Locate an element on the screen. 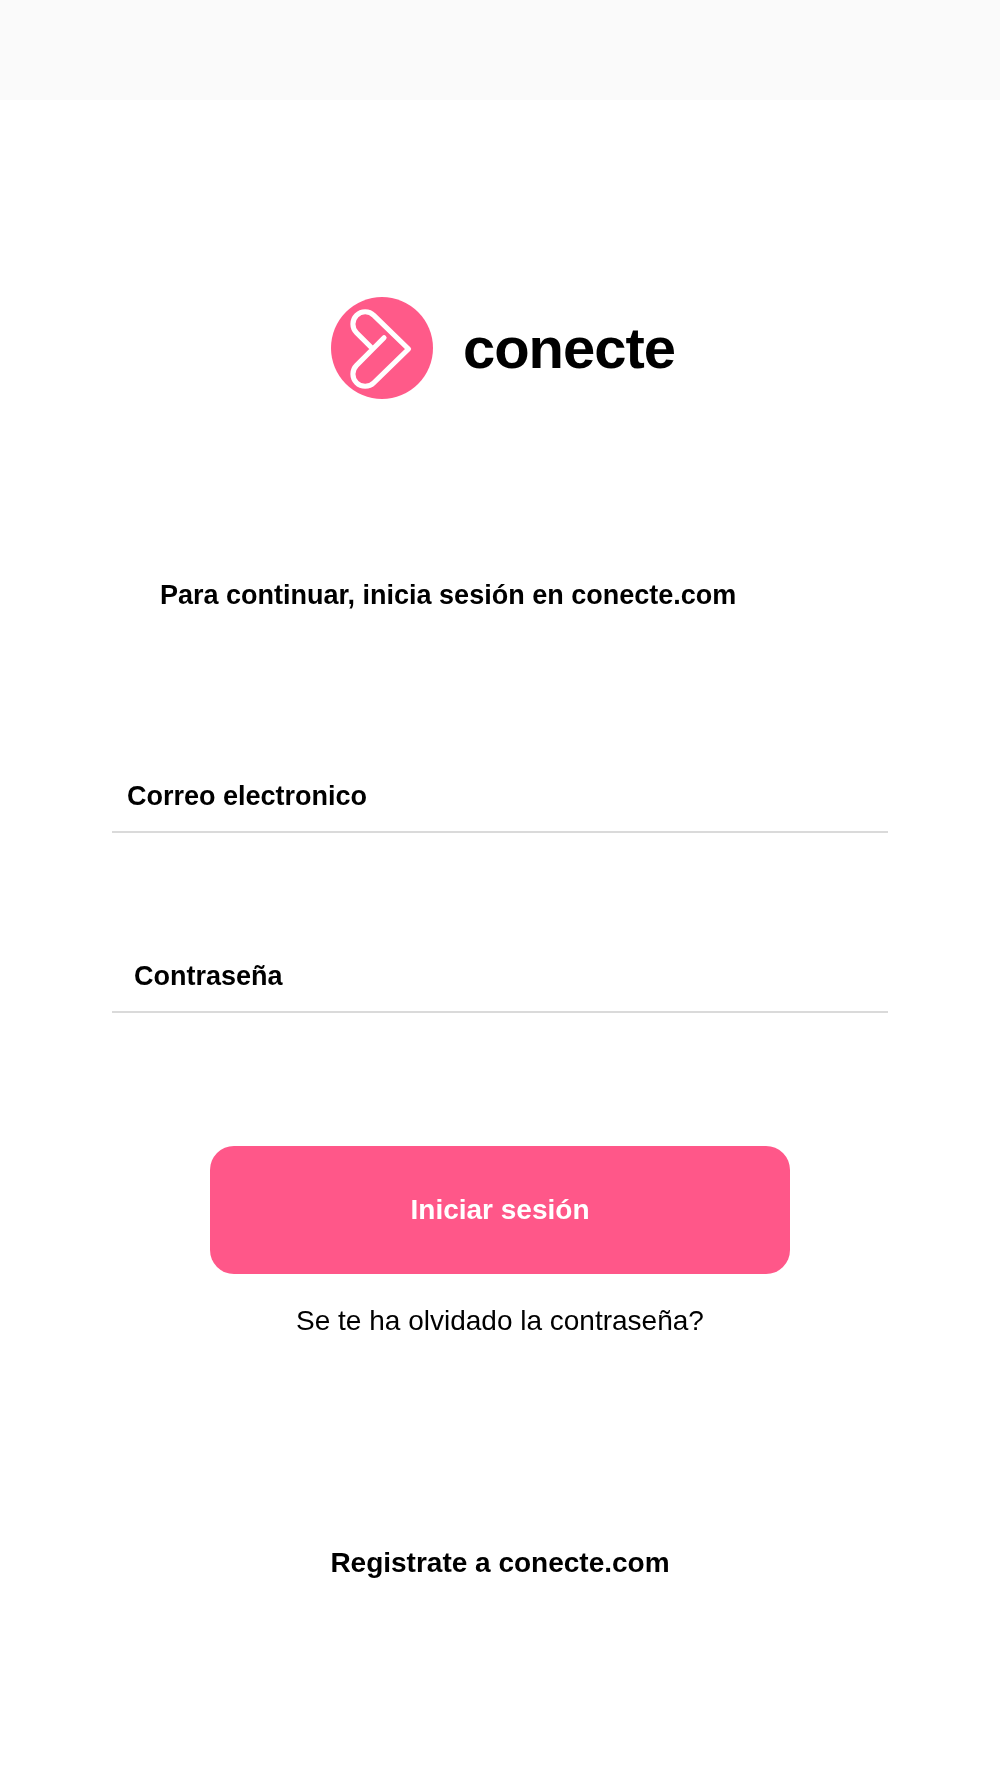 This screenshot has height=1778, width=1000. forgot-password-link: Se te ha olvidado la contraseña? is located at coordinates (500, 1320).